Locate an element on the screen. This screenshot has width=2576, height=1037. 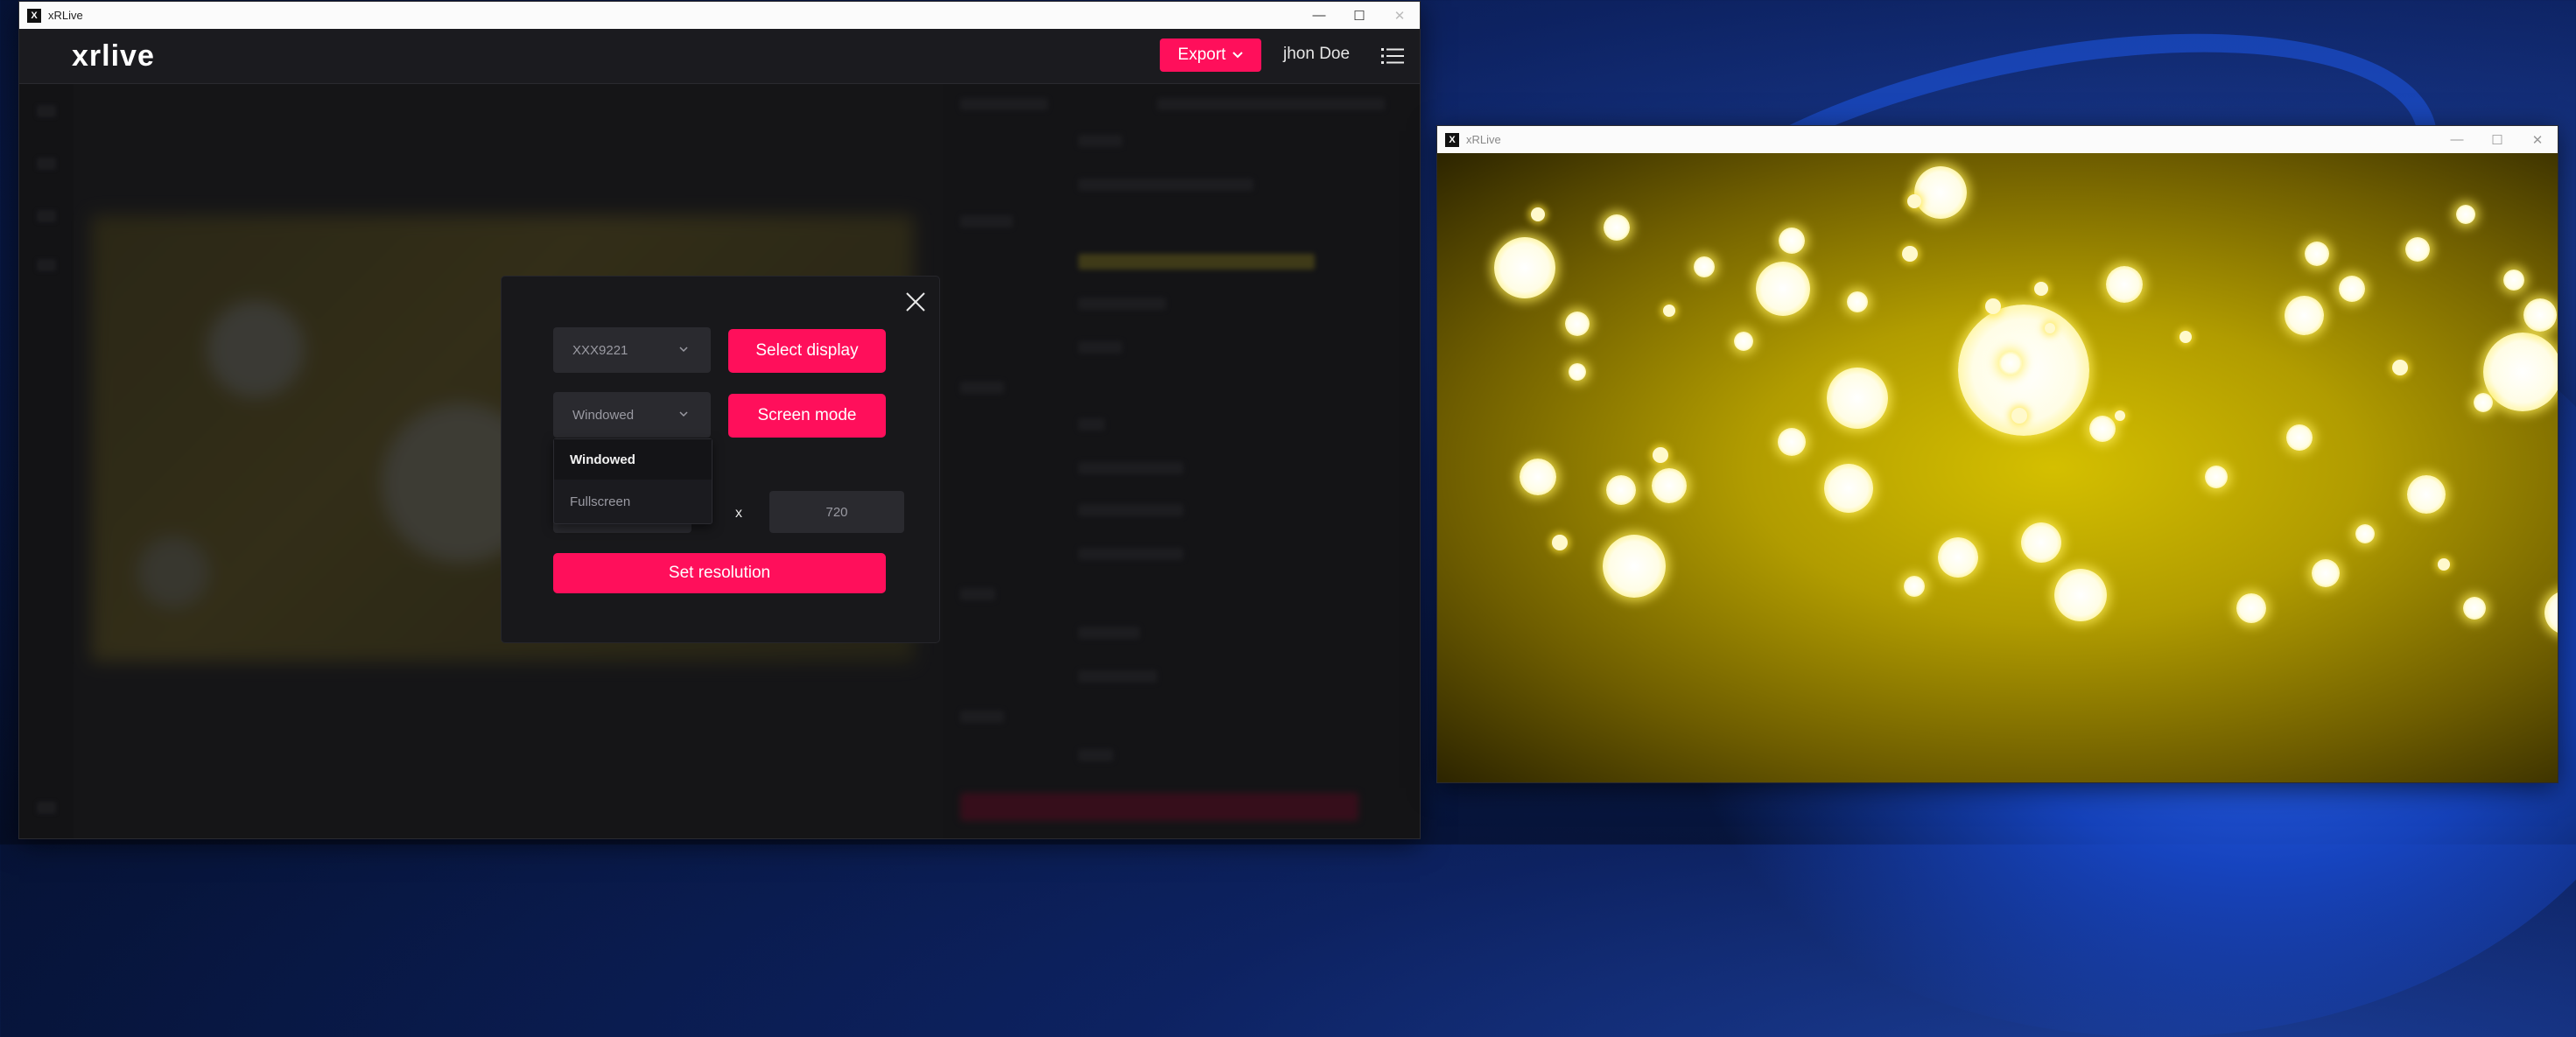
screen-mode-dropdown: Windowed Fullscreen is located at coordinates (633, 481).